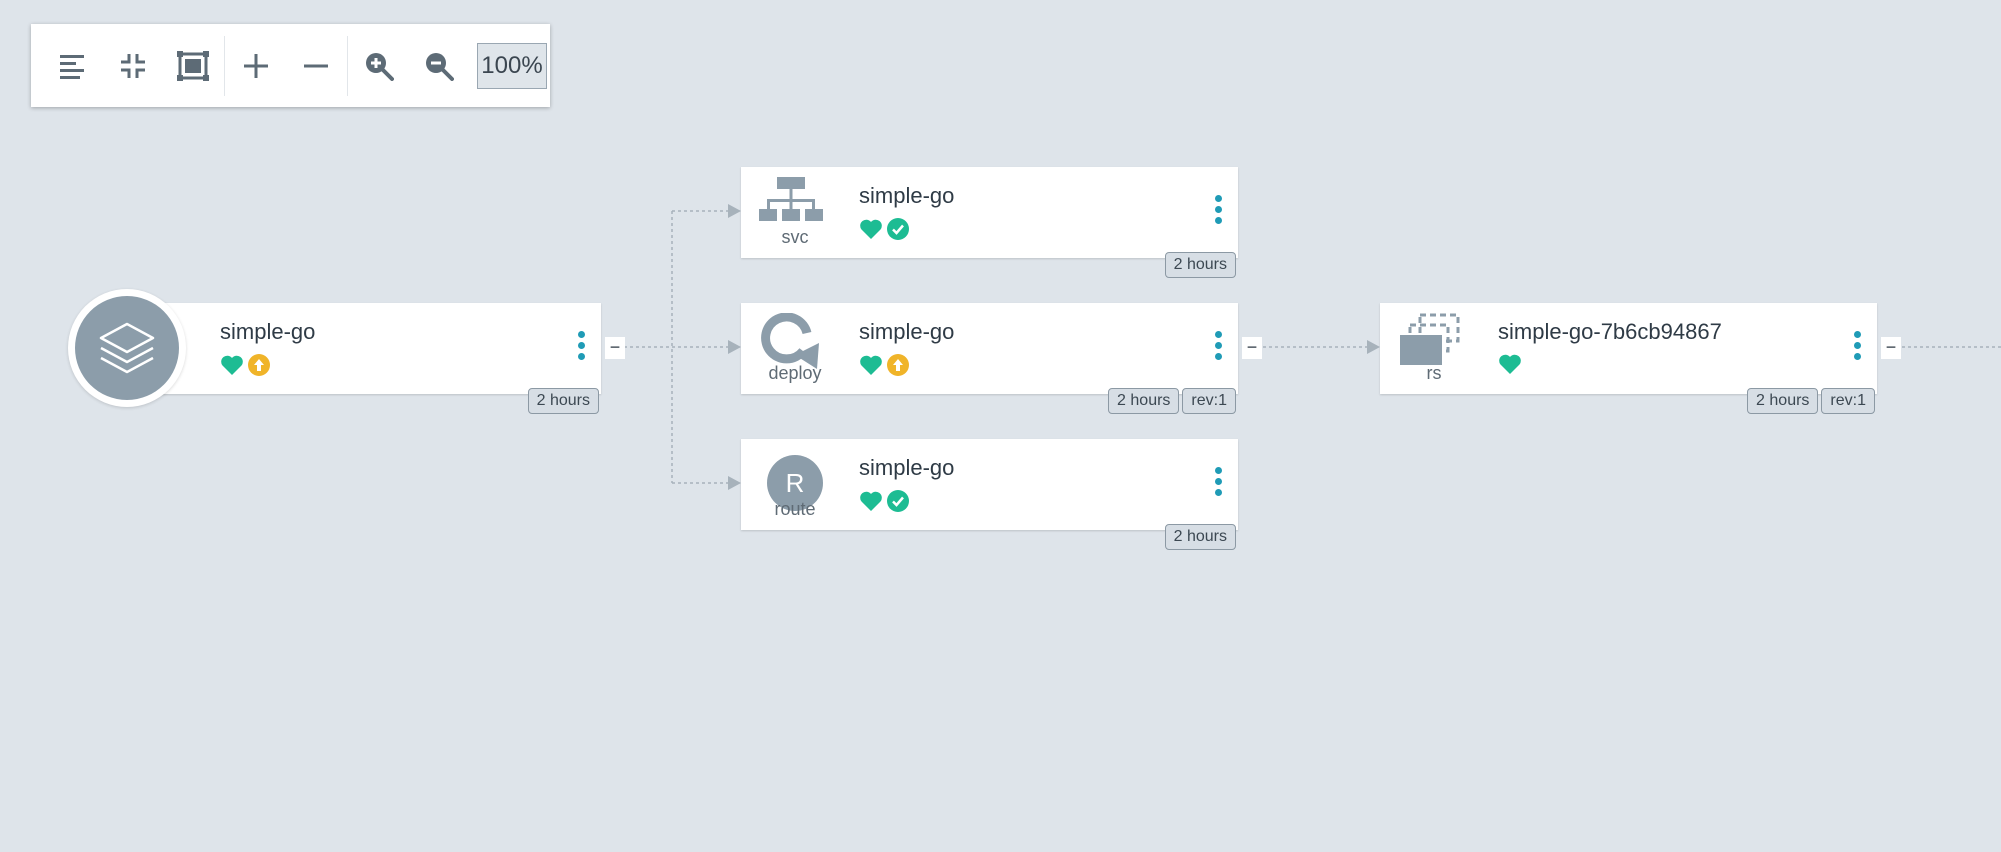 The width and height of the screenshot is (2001, 852). I want to click on zoom-out-icon, so click(439, 66).